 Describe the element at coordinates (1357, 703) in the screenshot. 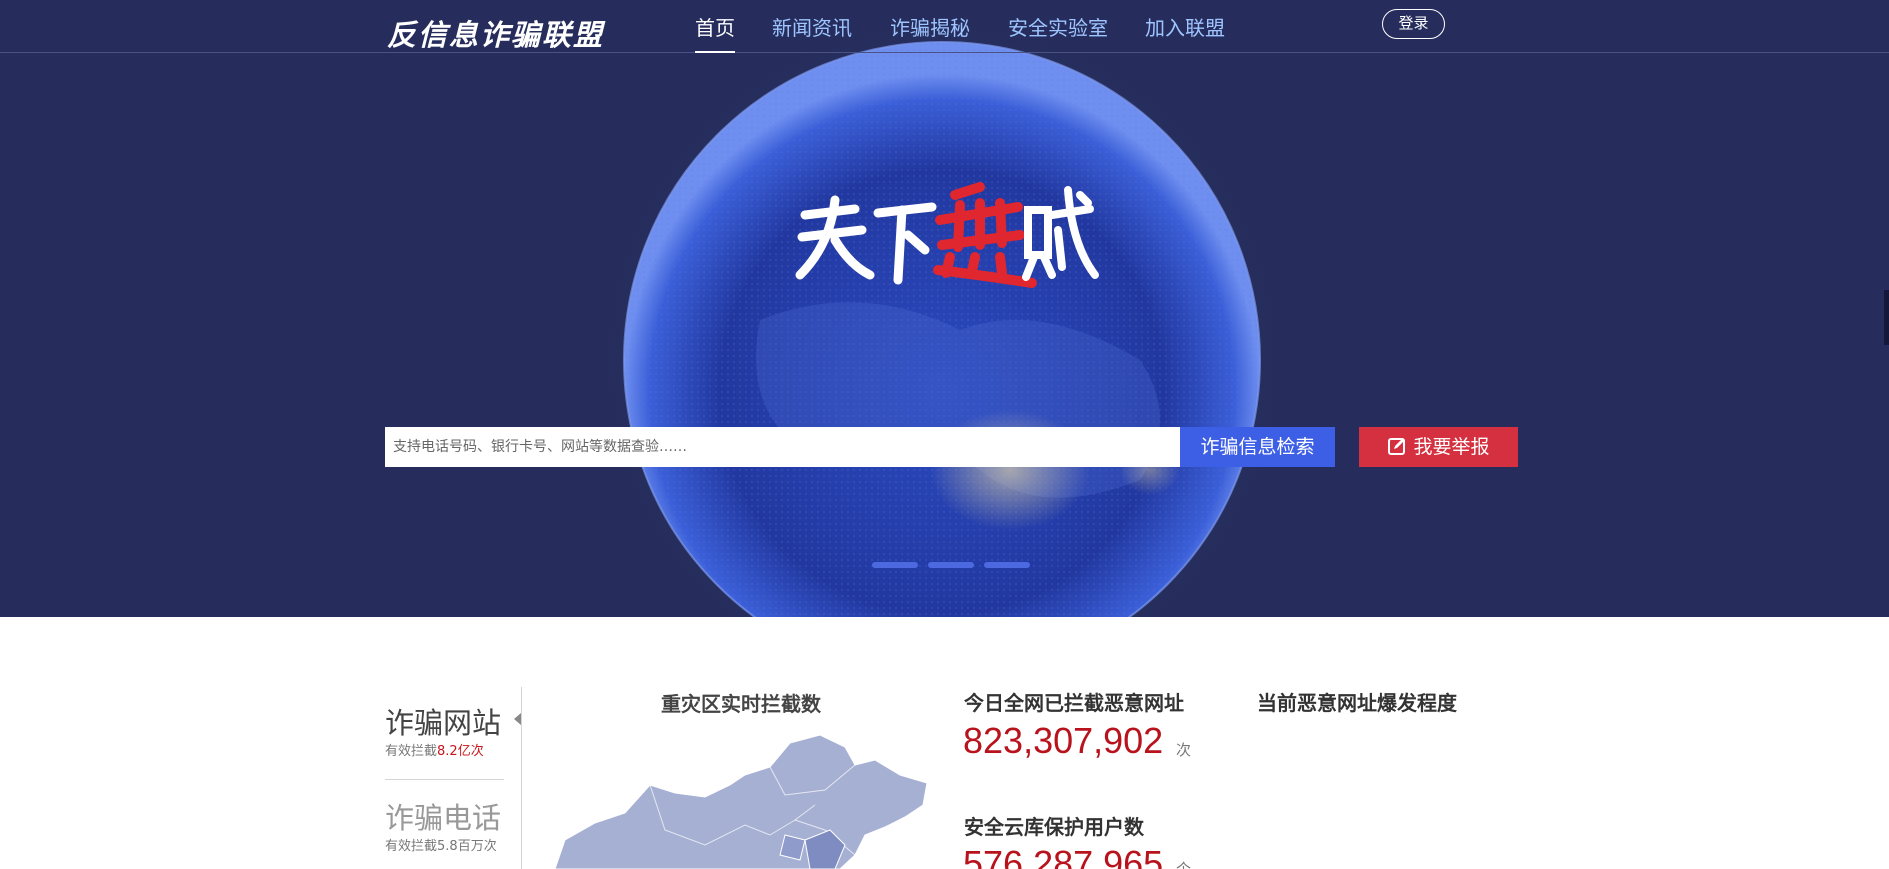

I see `outbreak-title: 当前恶意网址爆发程度` at that location.